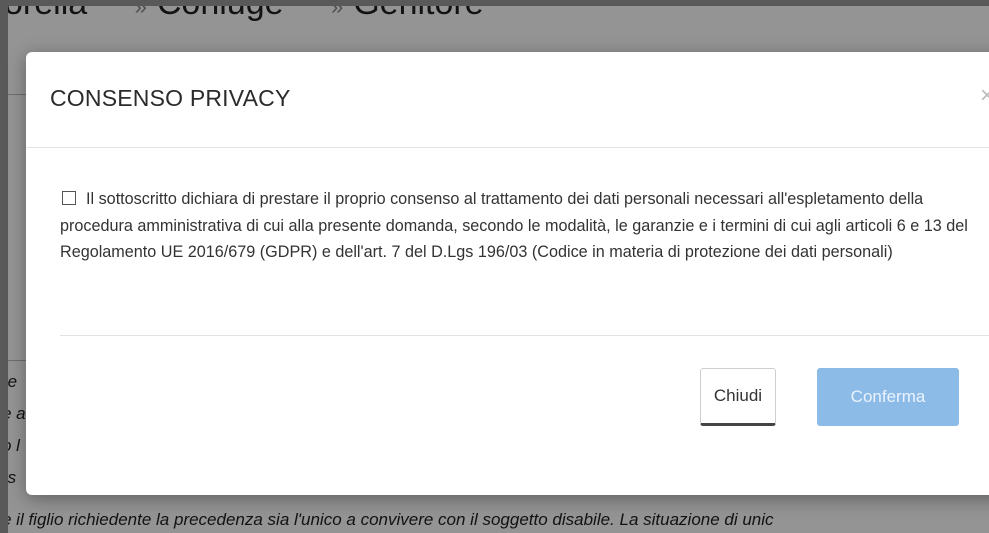 This screenshot has width=989, height=533. What do you see at coordinates (738, 397) in the screenshot?
I see `close-button: Chiudi` at bounding box center [738, 397].